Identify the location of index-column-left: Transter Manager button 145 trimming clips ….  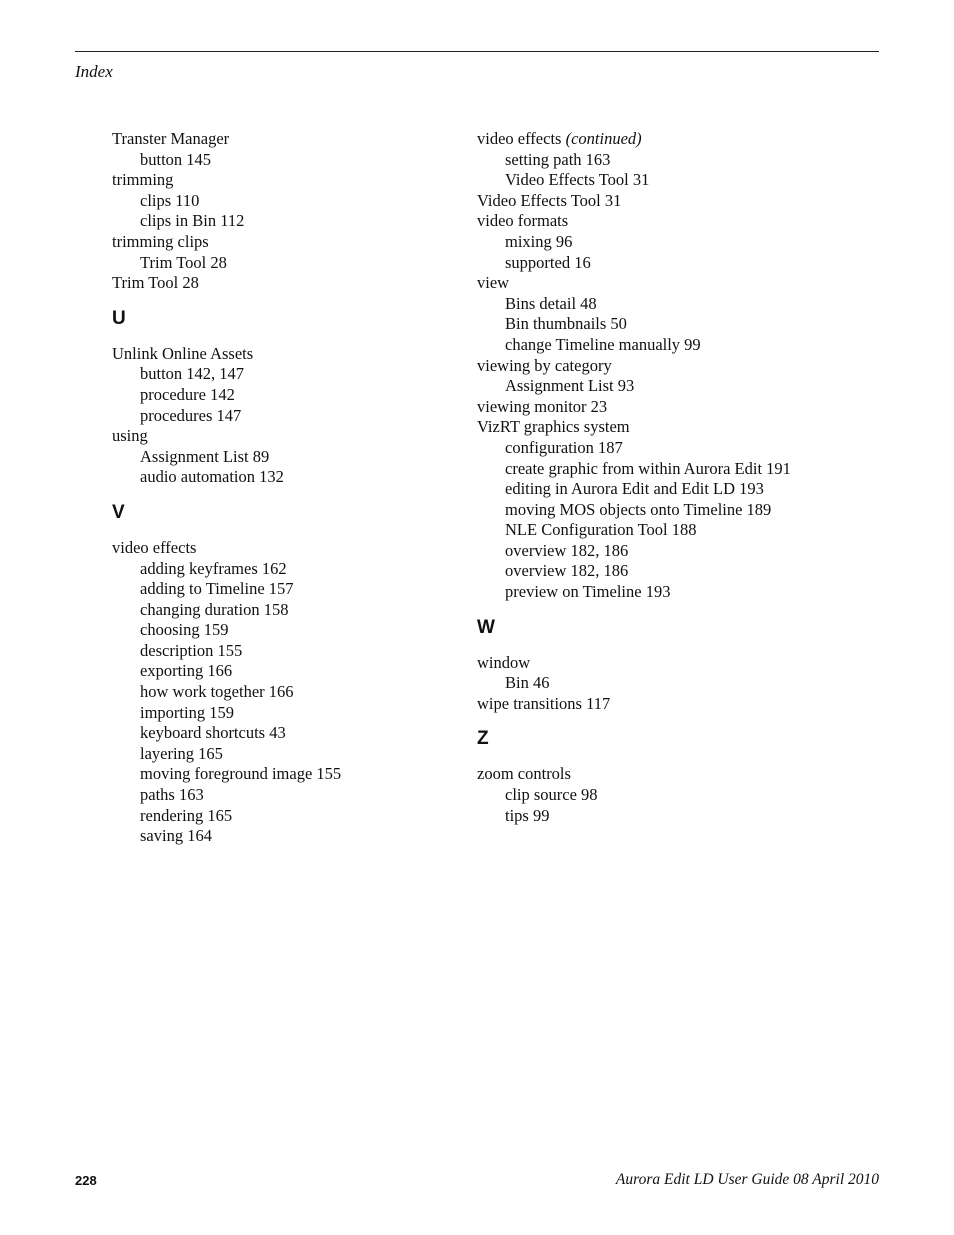
(226, 488).